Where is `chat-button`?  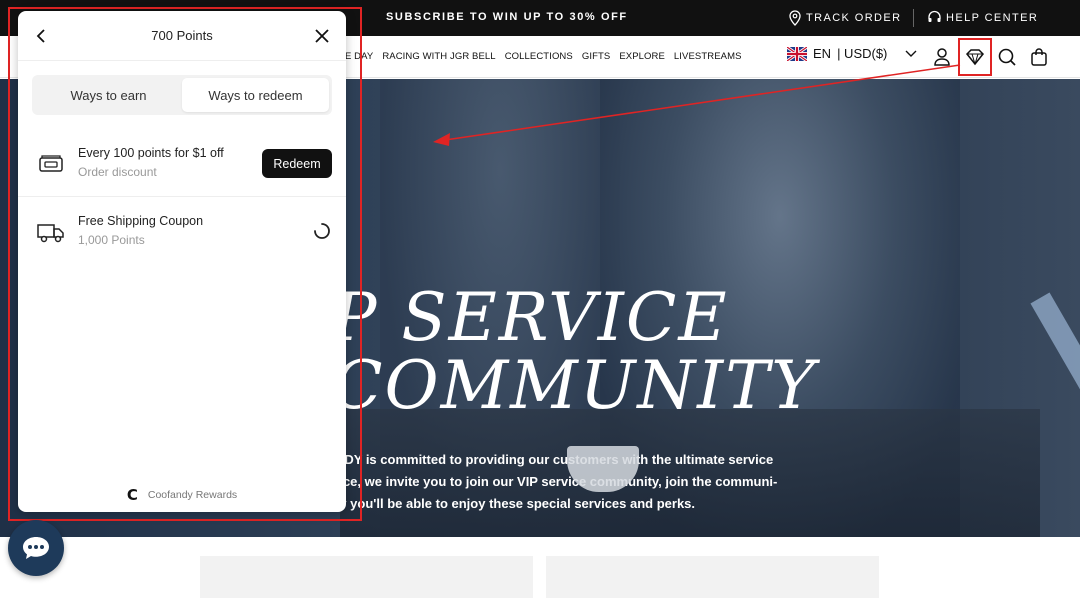
chat-button is located at coordinates (36, 548).